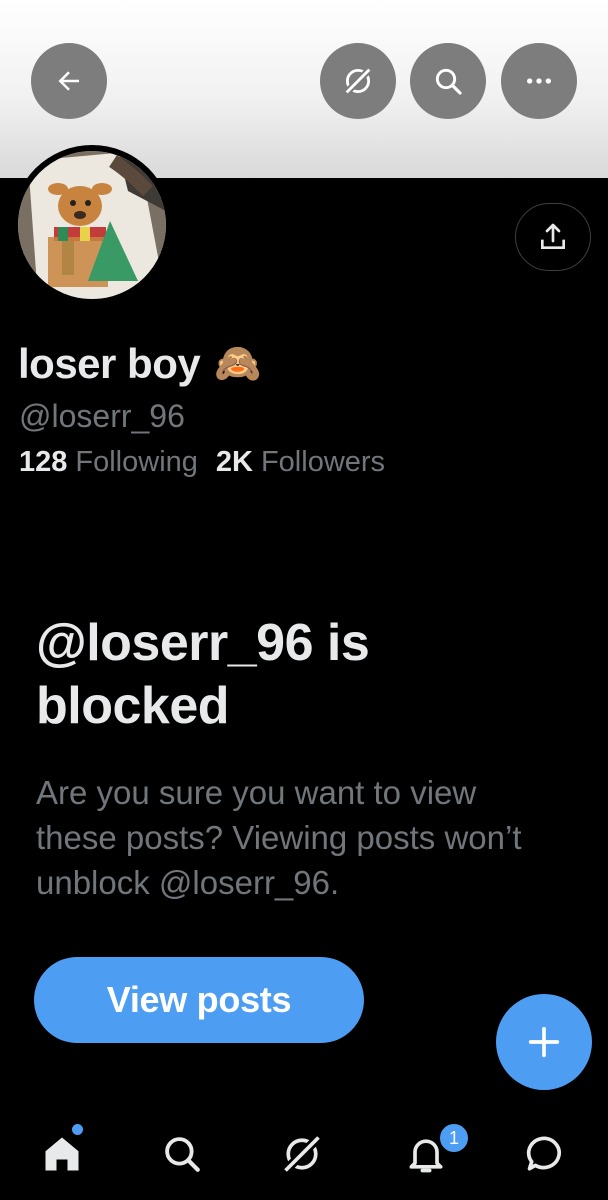 This screenshot has width=608, height=1200. What do you see at coordinates (43, 462) in the screenshot?
I see `following-count: 128` at bounding box center [43, 462].